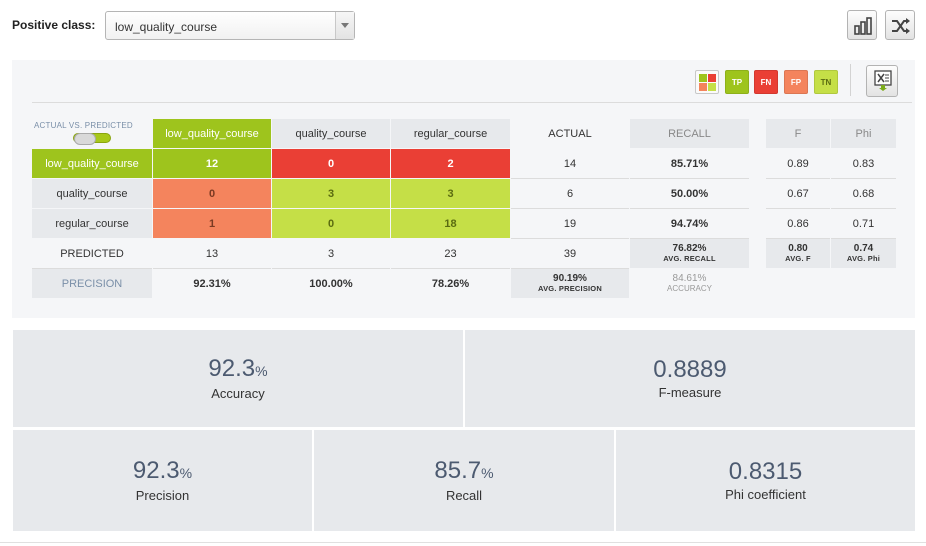  What do you see at coordinates (450, 254) in the screenshot?
I see `predicted-cell: 23` at bounding box center [450, 254].